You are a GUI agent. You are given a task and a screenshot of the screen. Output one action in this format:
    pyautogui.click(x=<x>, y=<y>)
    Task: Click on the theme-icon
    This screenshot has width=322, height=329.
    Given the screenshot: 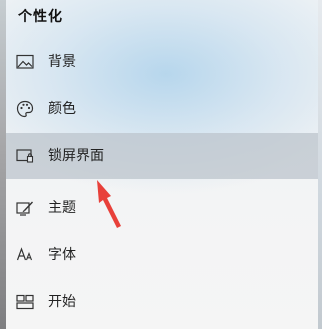 What is the action you would take?
    pyautogui.click(x=25, y=208)
    